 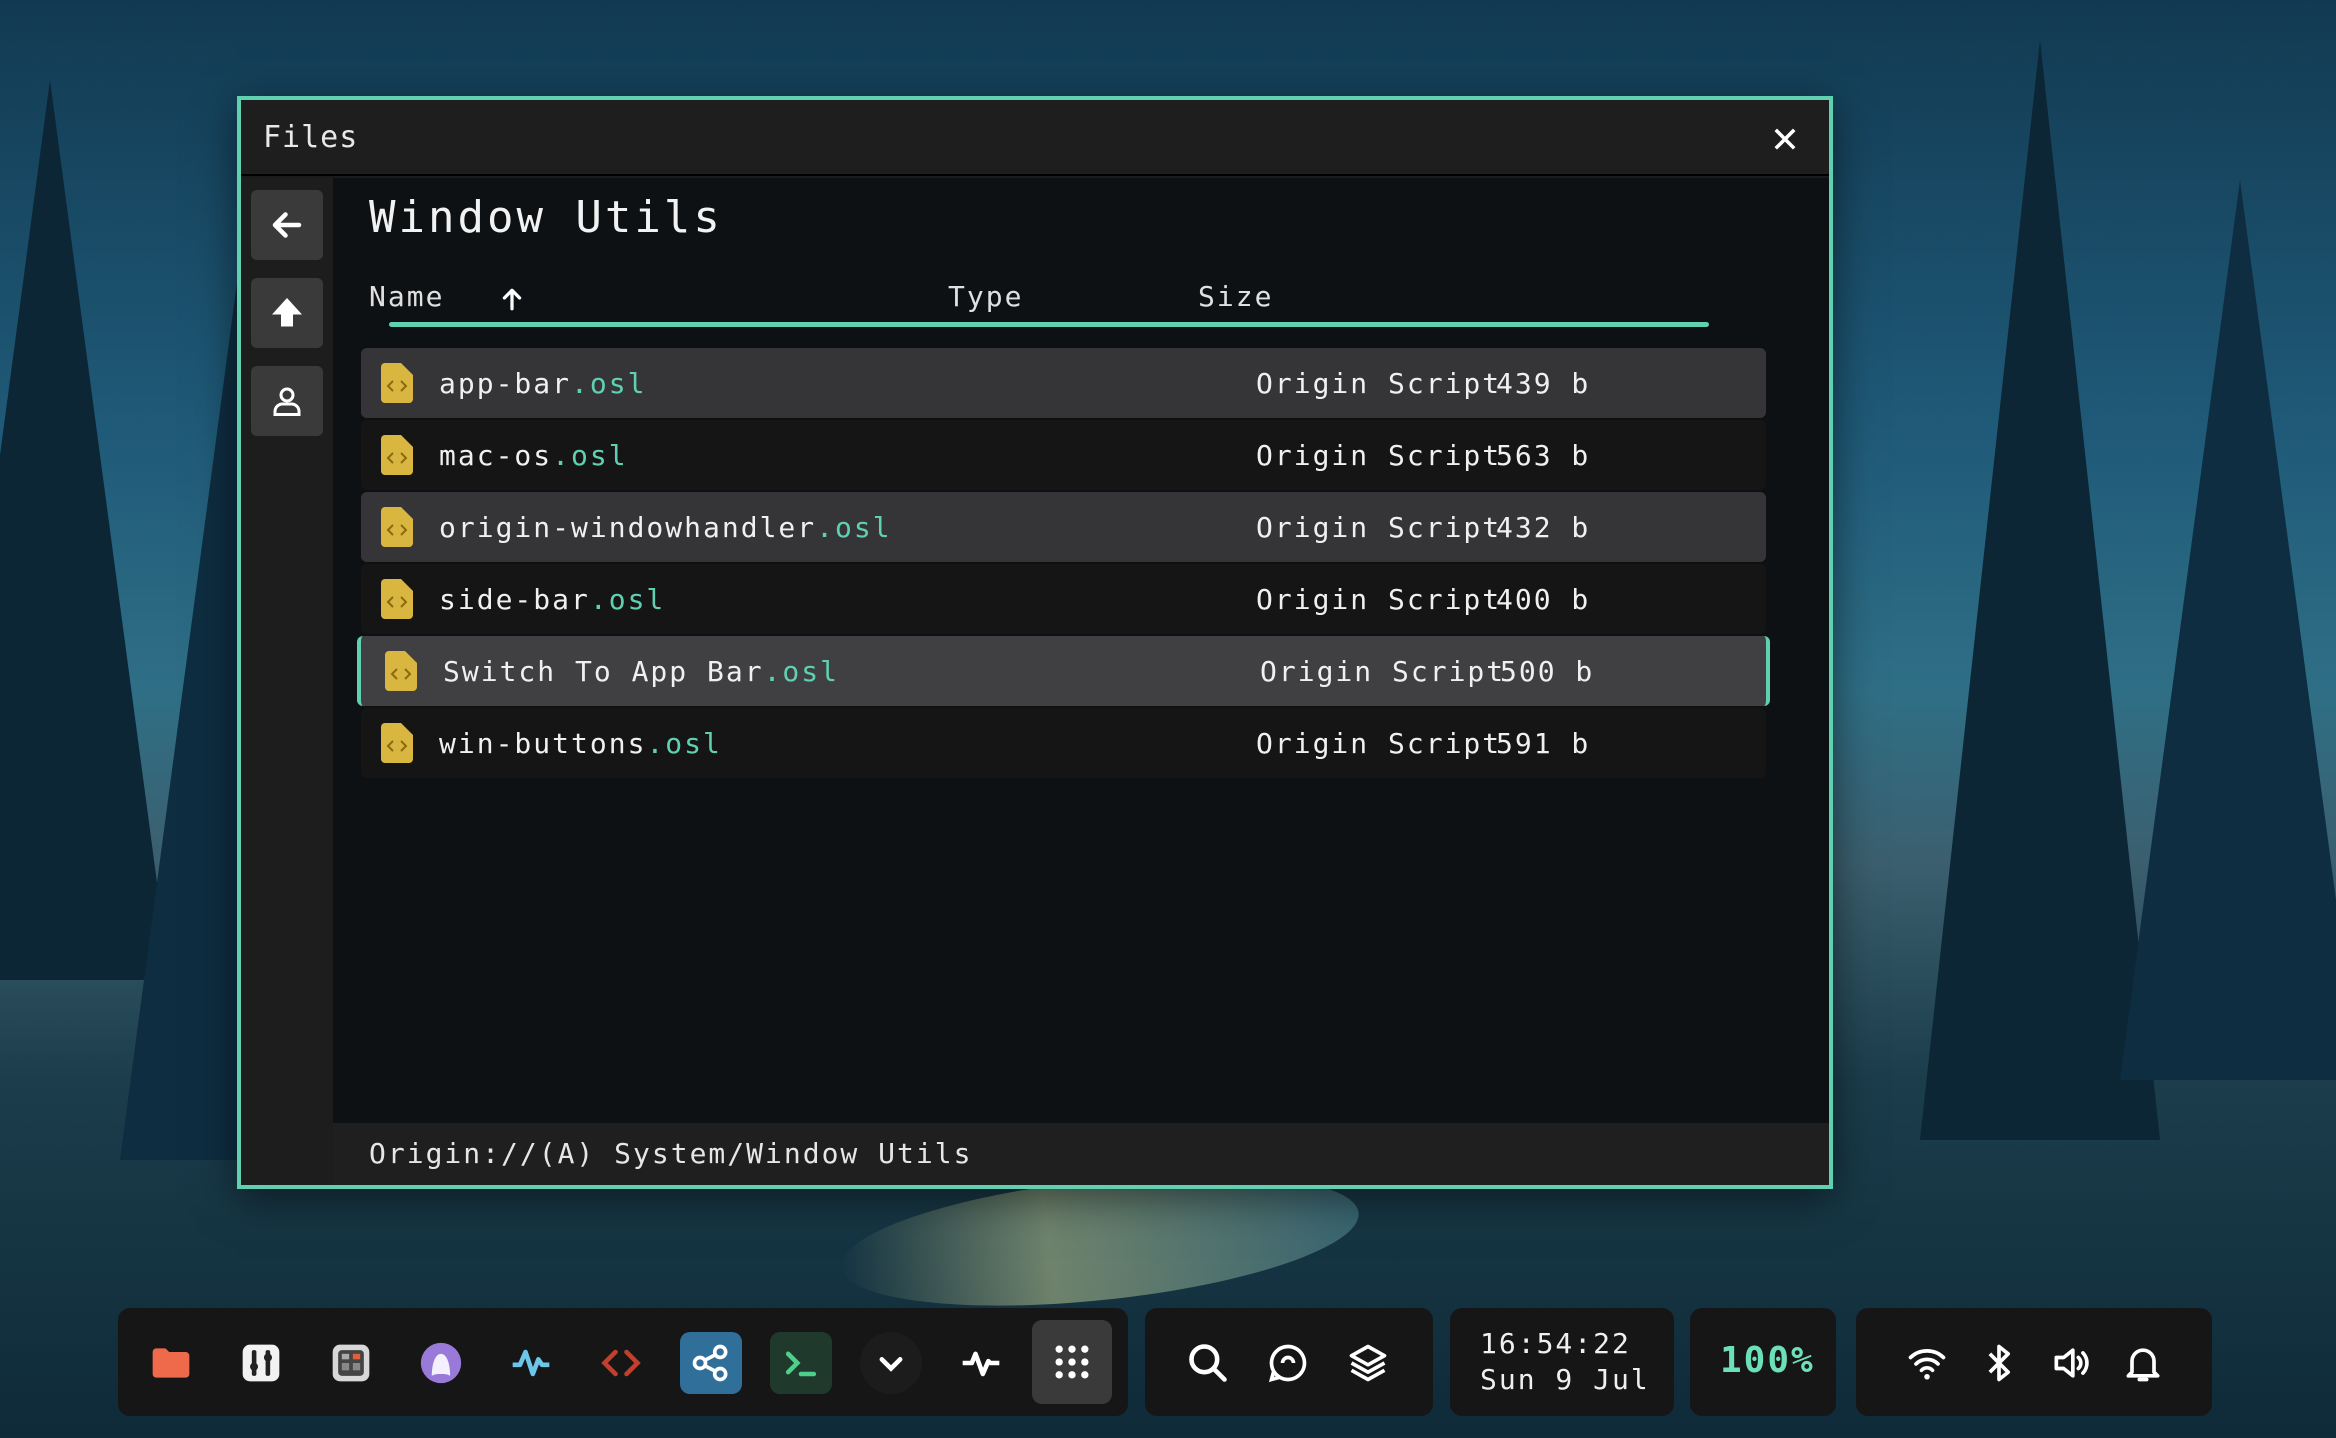 What do you see at coordinates (1565, 1379) in the screenshot?
I see `clock-date: Sun 9 Jul` at bounding box center [1565, 1379].